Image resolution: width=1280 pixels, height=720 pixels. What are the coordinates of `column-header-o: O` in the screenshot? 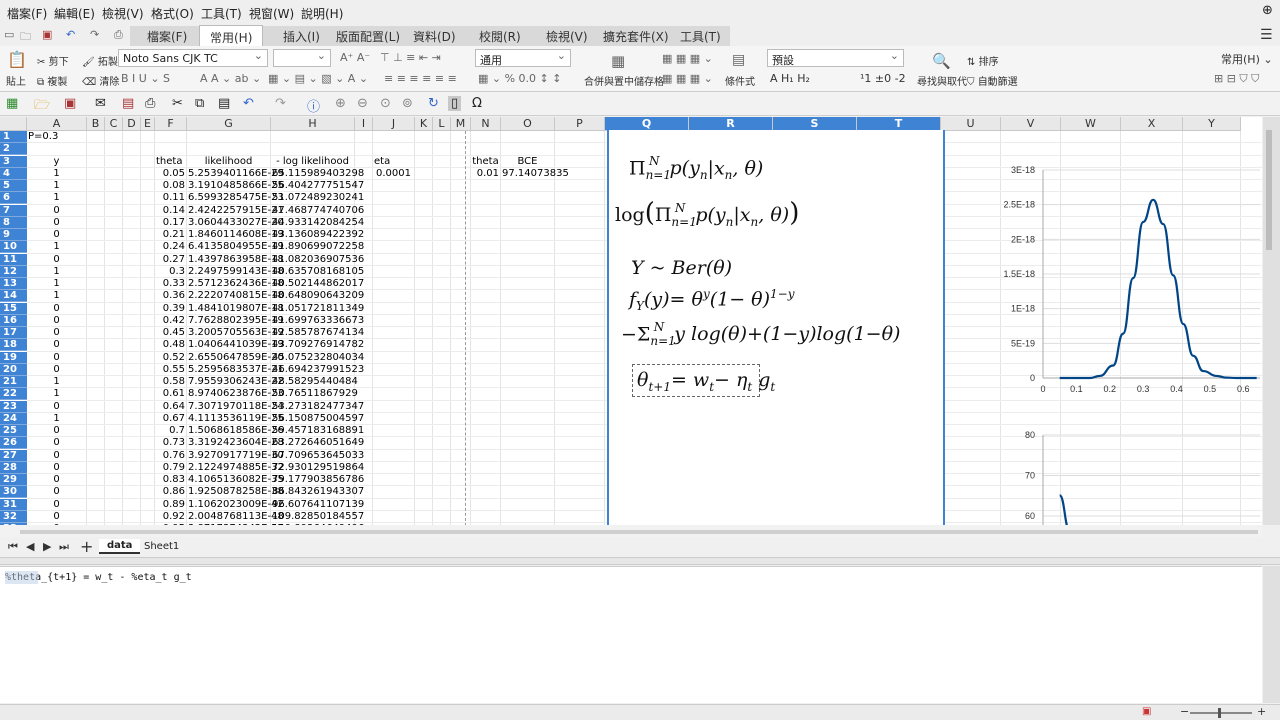 It's located at (528, 124).